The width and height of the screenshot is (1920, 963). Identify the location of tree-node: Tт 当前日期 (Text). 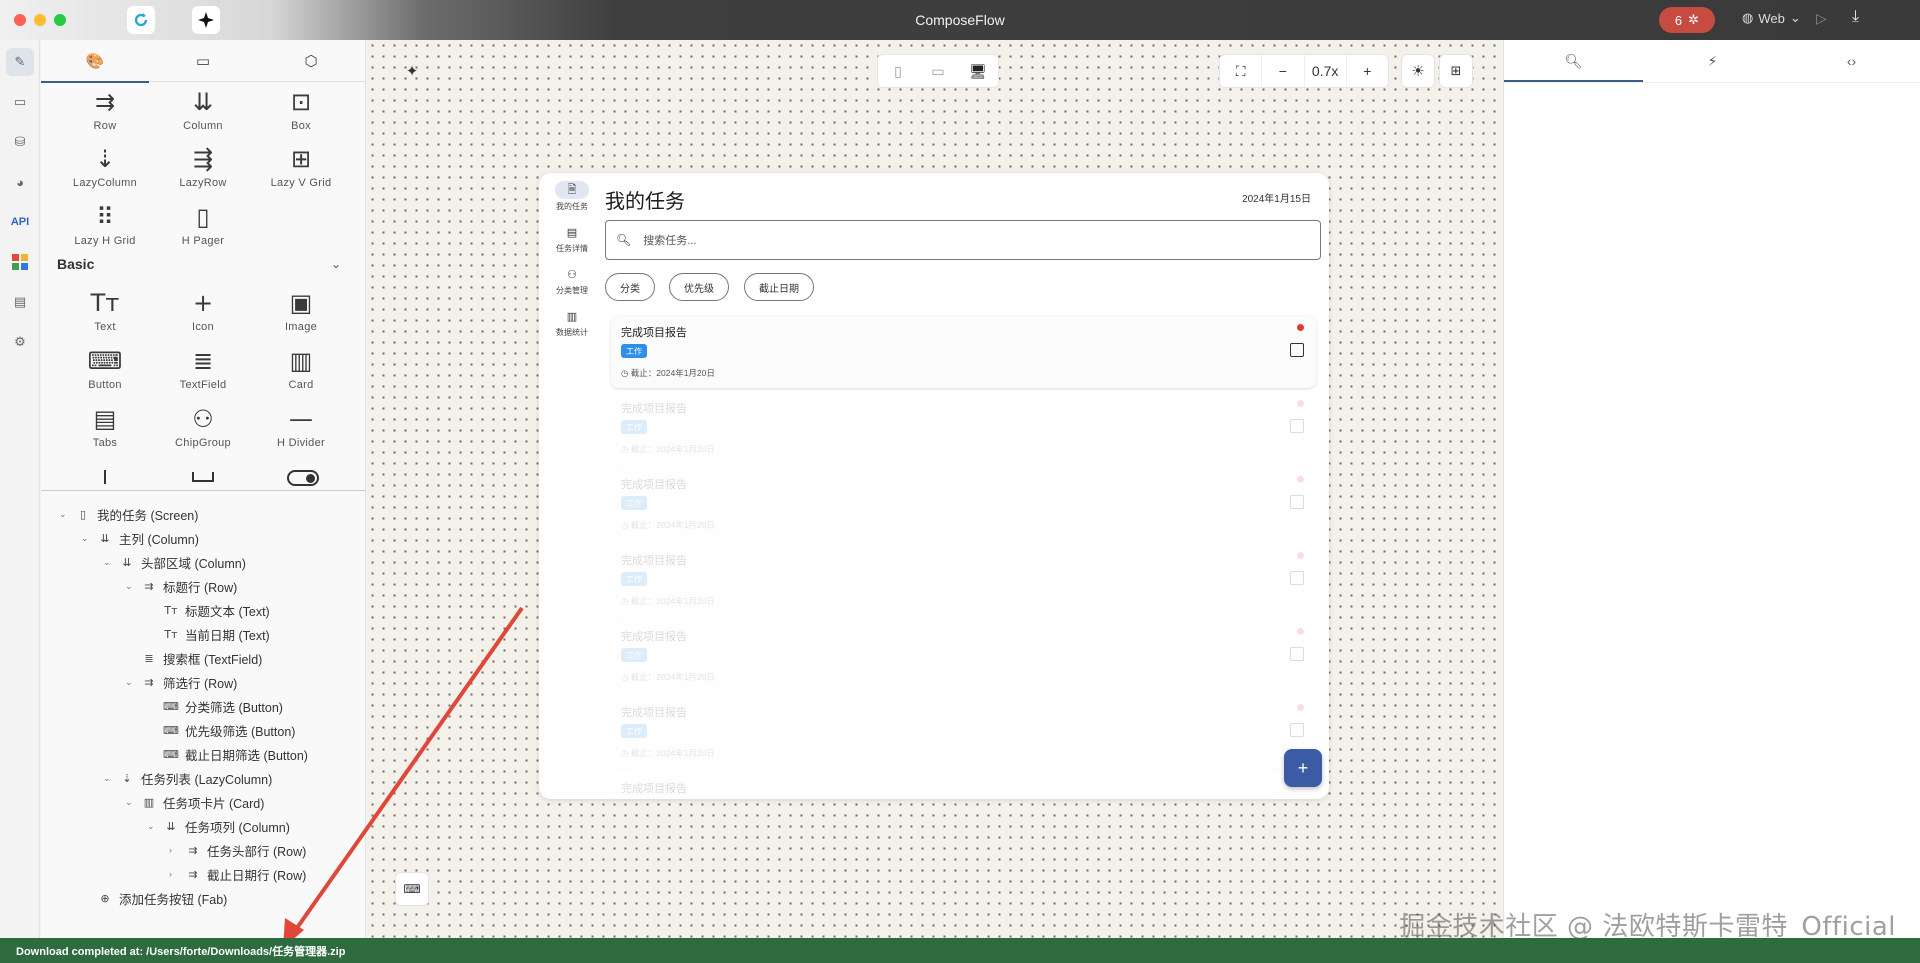
(208, 634).